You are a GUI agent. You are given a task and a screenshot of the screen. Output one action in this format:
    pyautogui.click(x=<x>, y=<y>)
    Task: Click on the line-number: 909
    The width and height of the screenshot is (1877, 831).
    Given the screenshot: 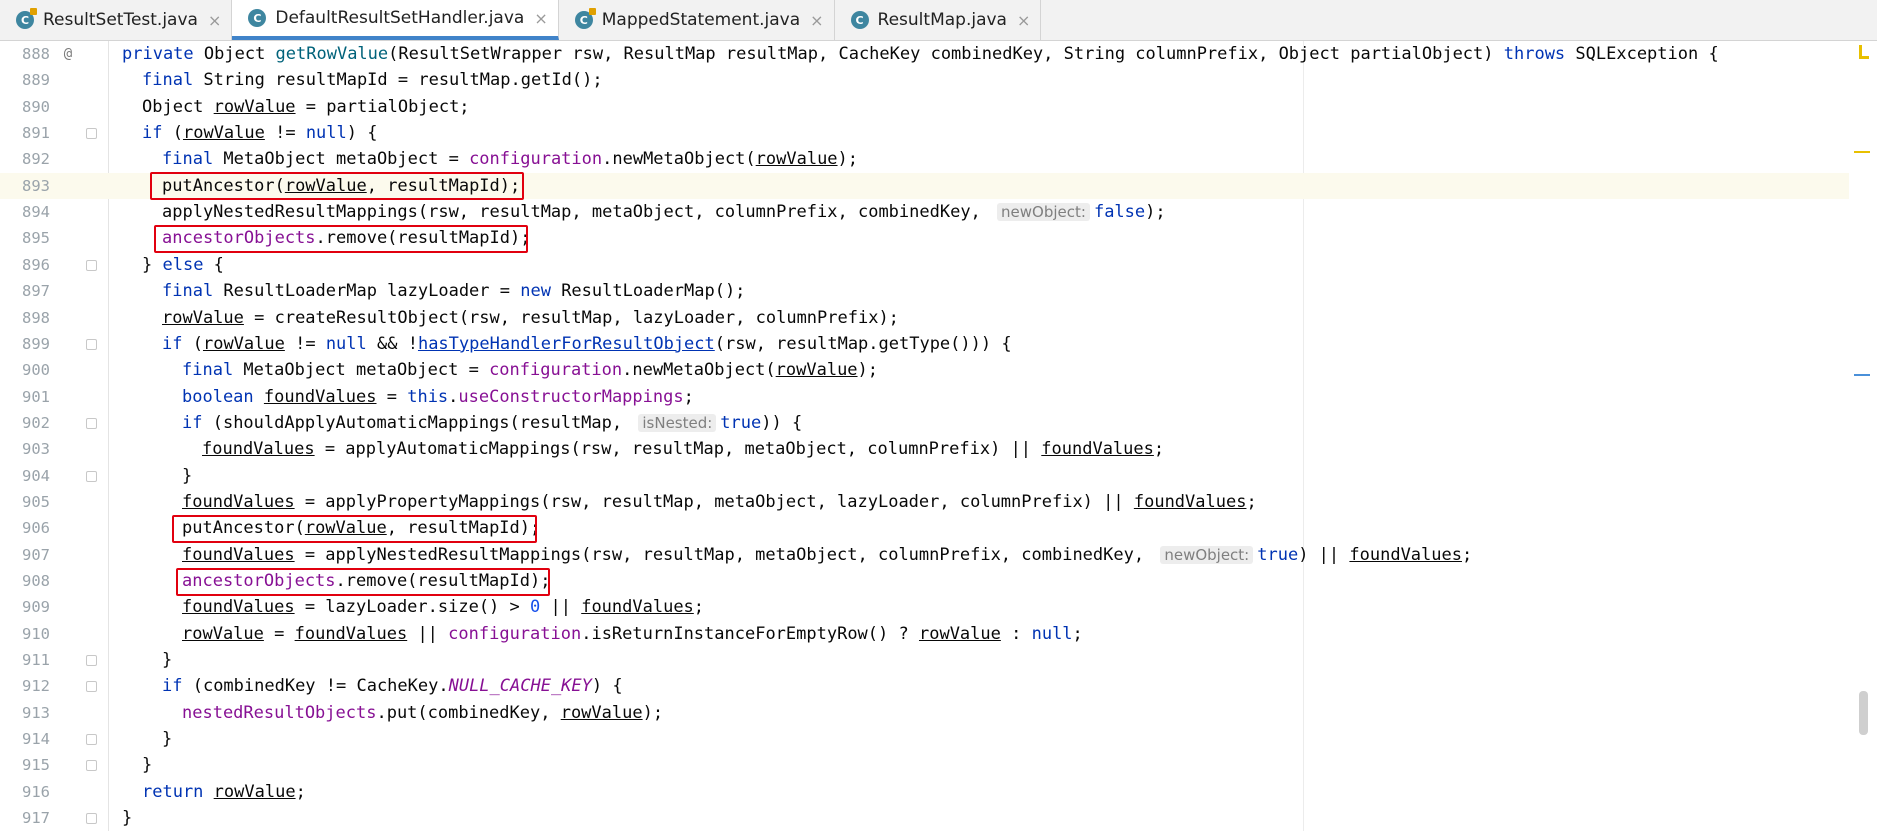 What is the action you would take?
    pyautogui.click(x=36, y=607)
    